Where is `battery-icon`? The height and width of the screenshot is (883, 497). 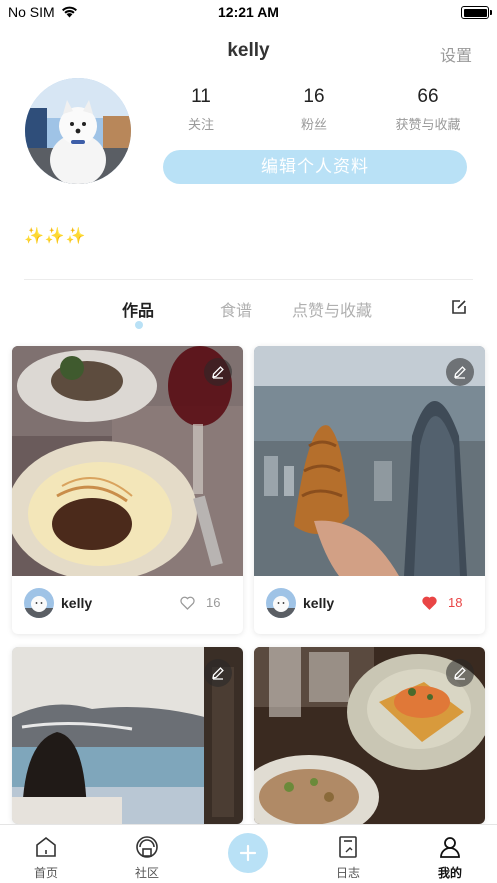 battery-icon is located at coordinates (476, 12).